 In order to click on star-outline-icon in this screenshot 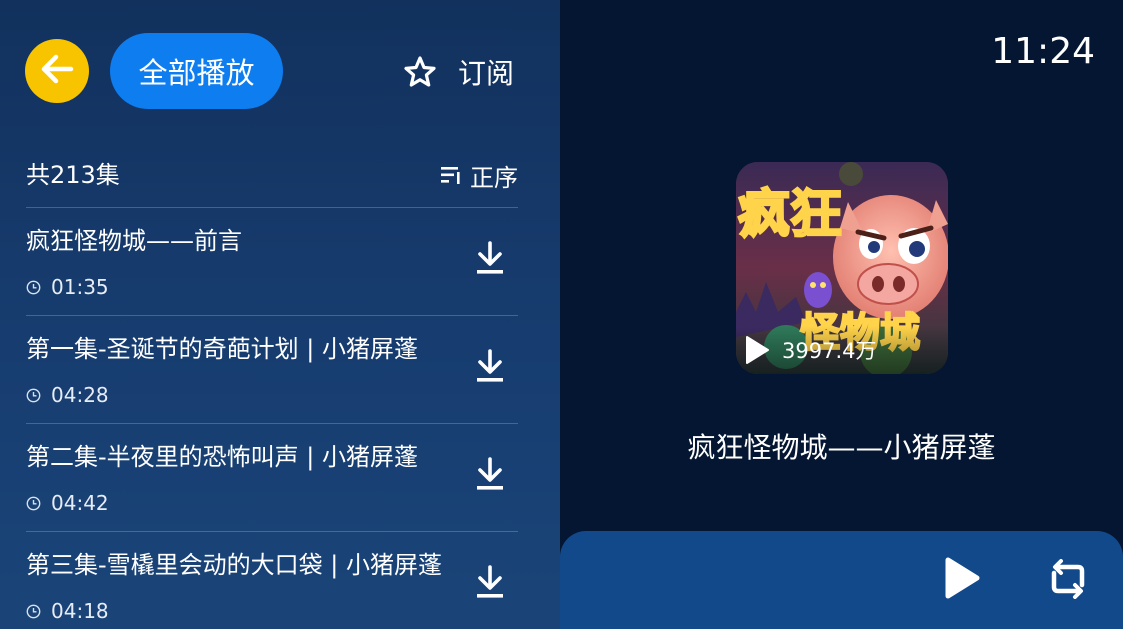, I will do `click(420, 72)`.